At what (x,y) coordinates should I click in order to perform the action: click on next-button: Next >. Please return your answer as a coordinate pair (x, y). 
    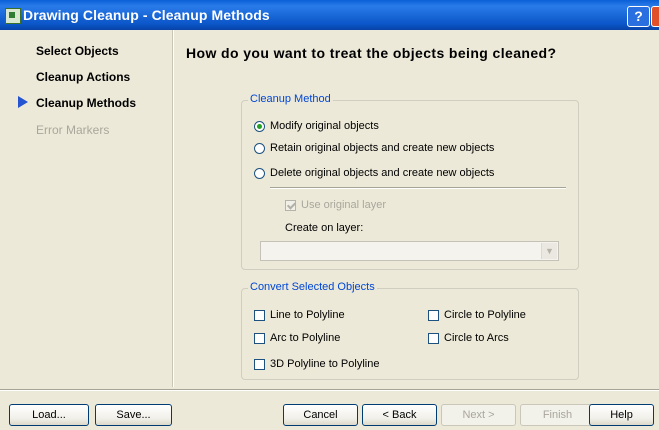
    Looking at the image, I should click on (478, 415).